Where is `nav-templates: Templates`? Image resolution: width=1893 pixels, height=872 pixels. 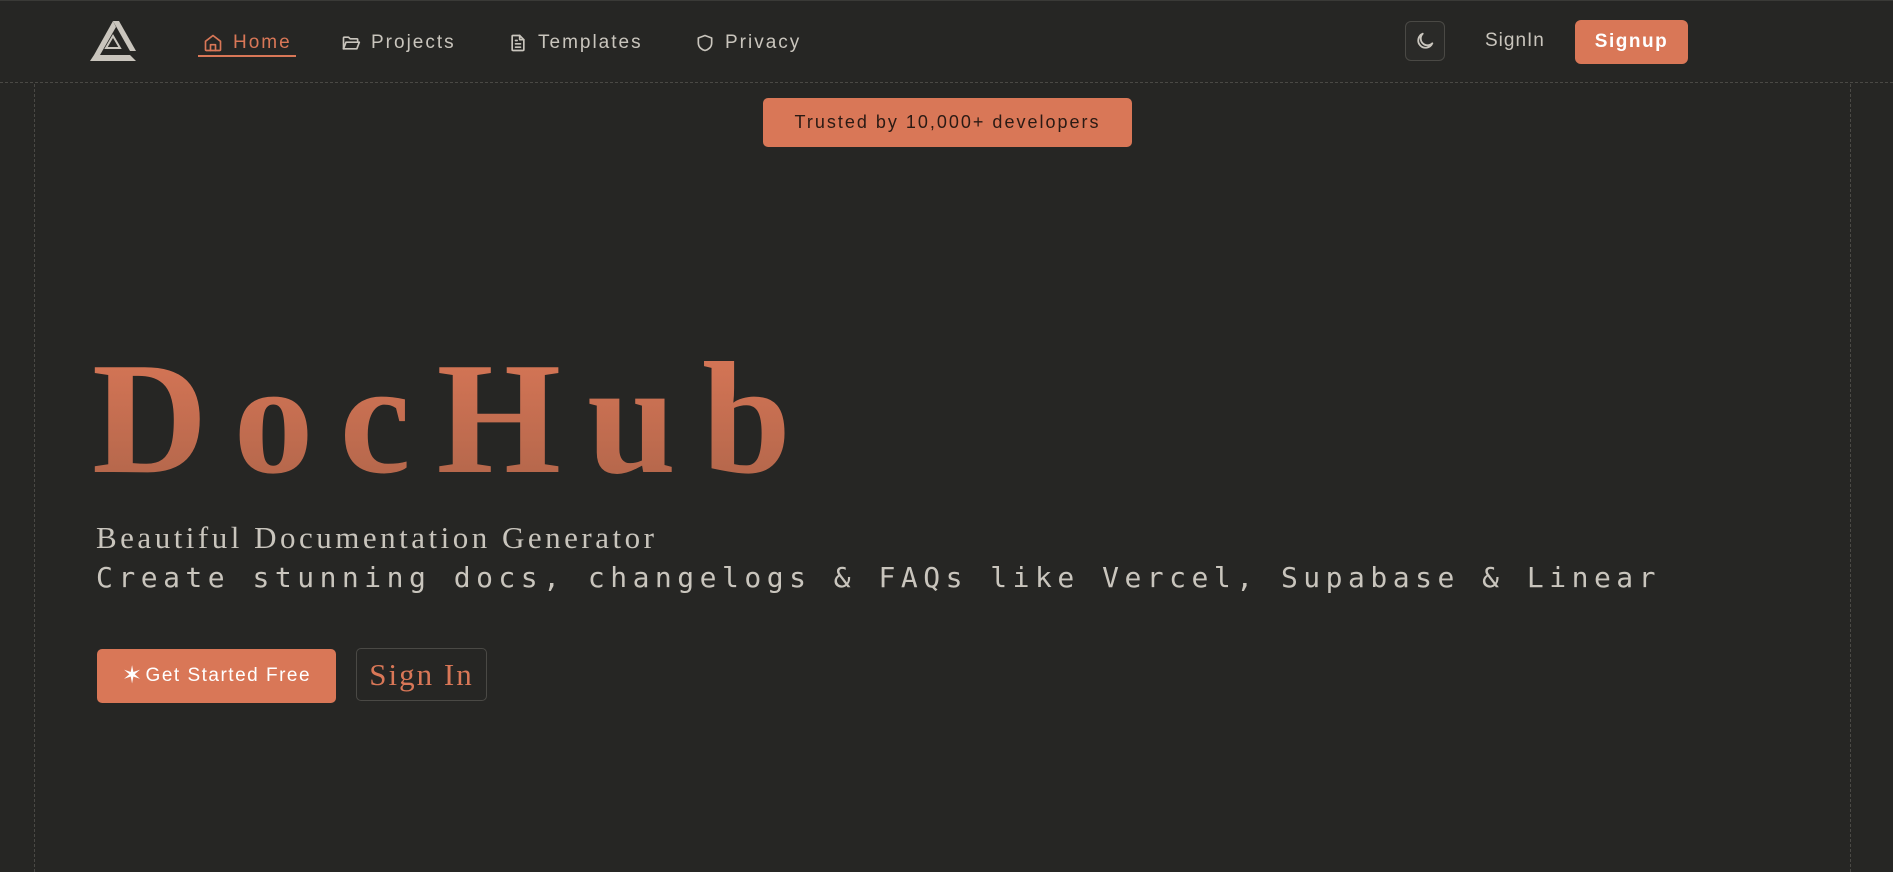
nav-templates: Templates is located at coordinates (575, 43).